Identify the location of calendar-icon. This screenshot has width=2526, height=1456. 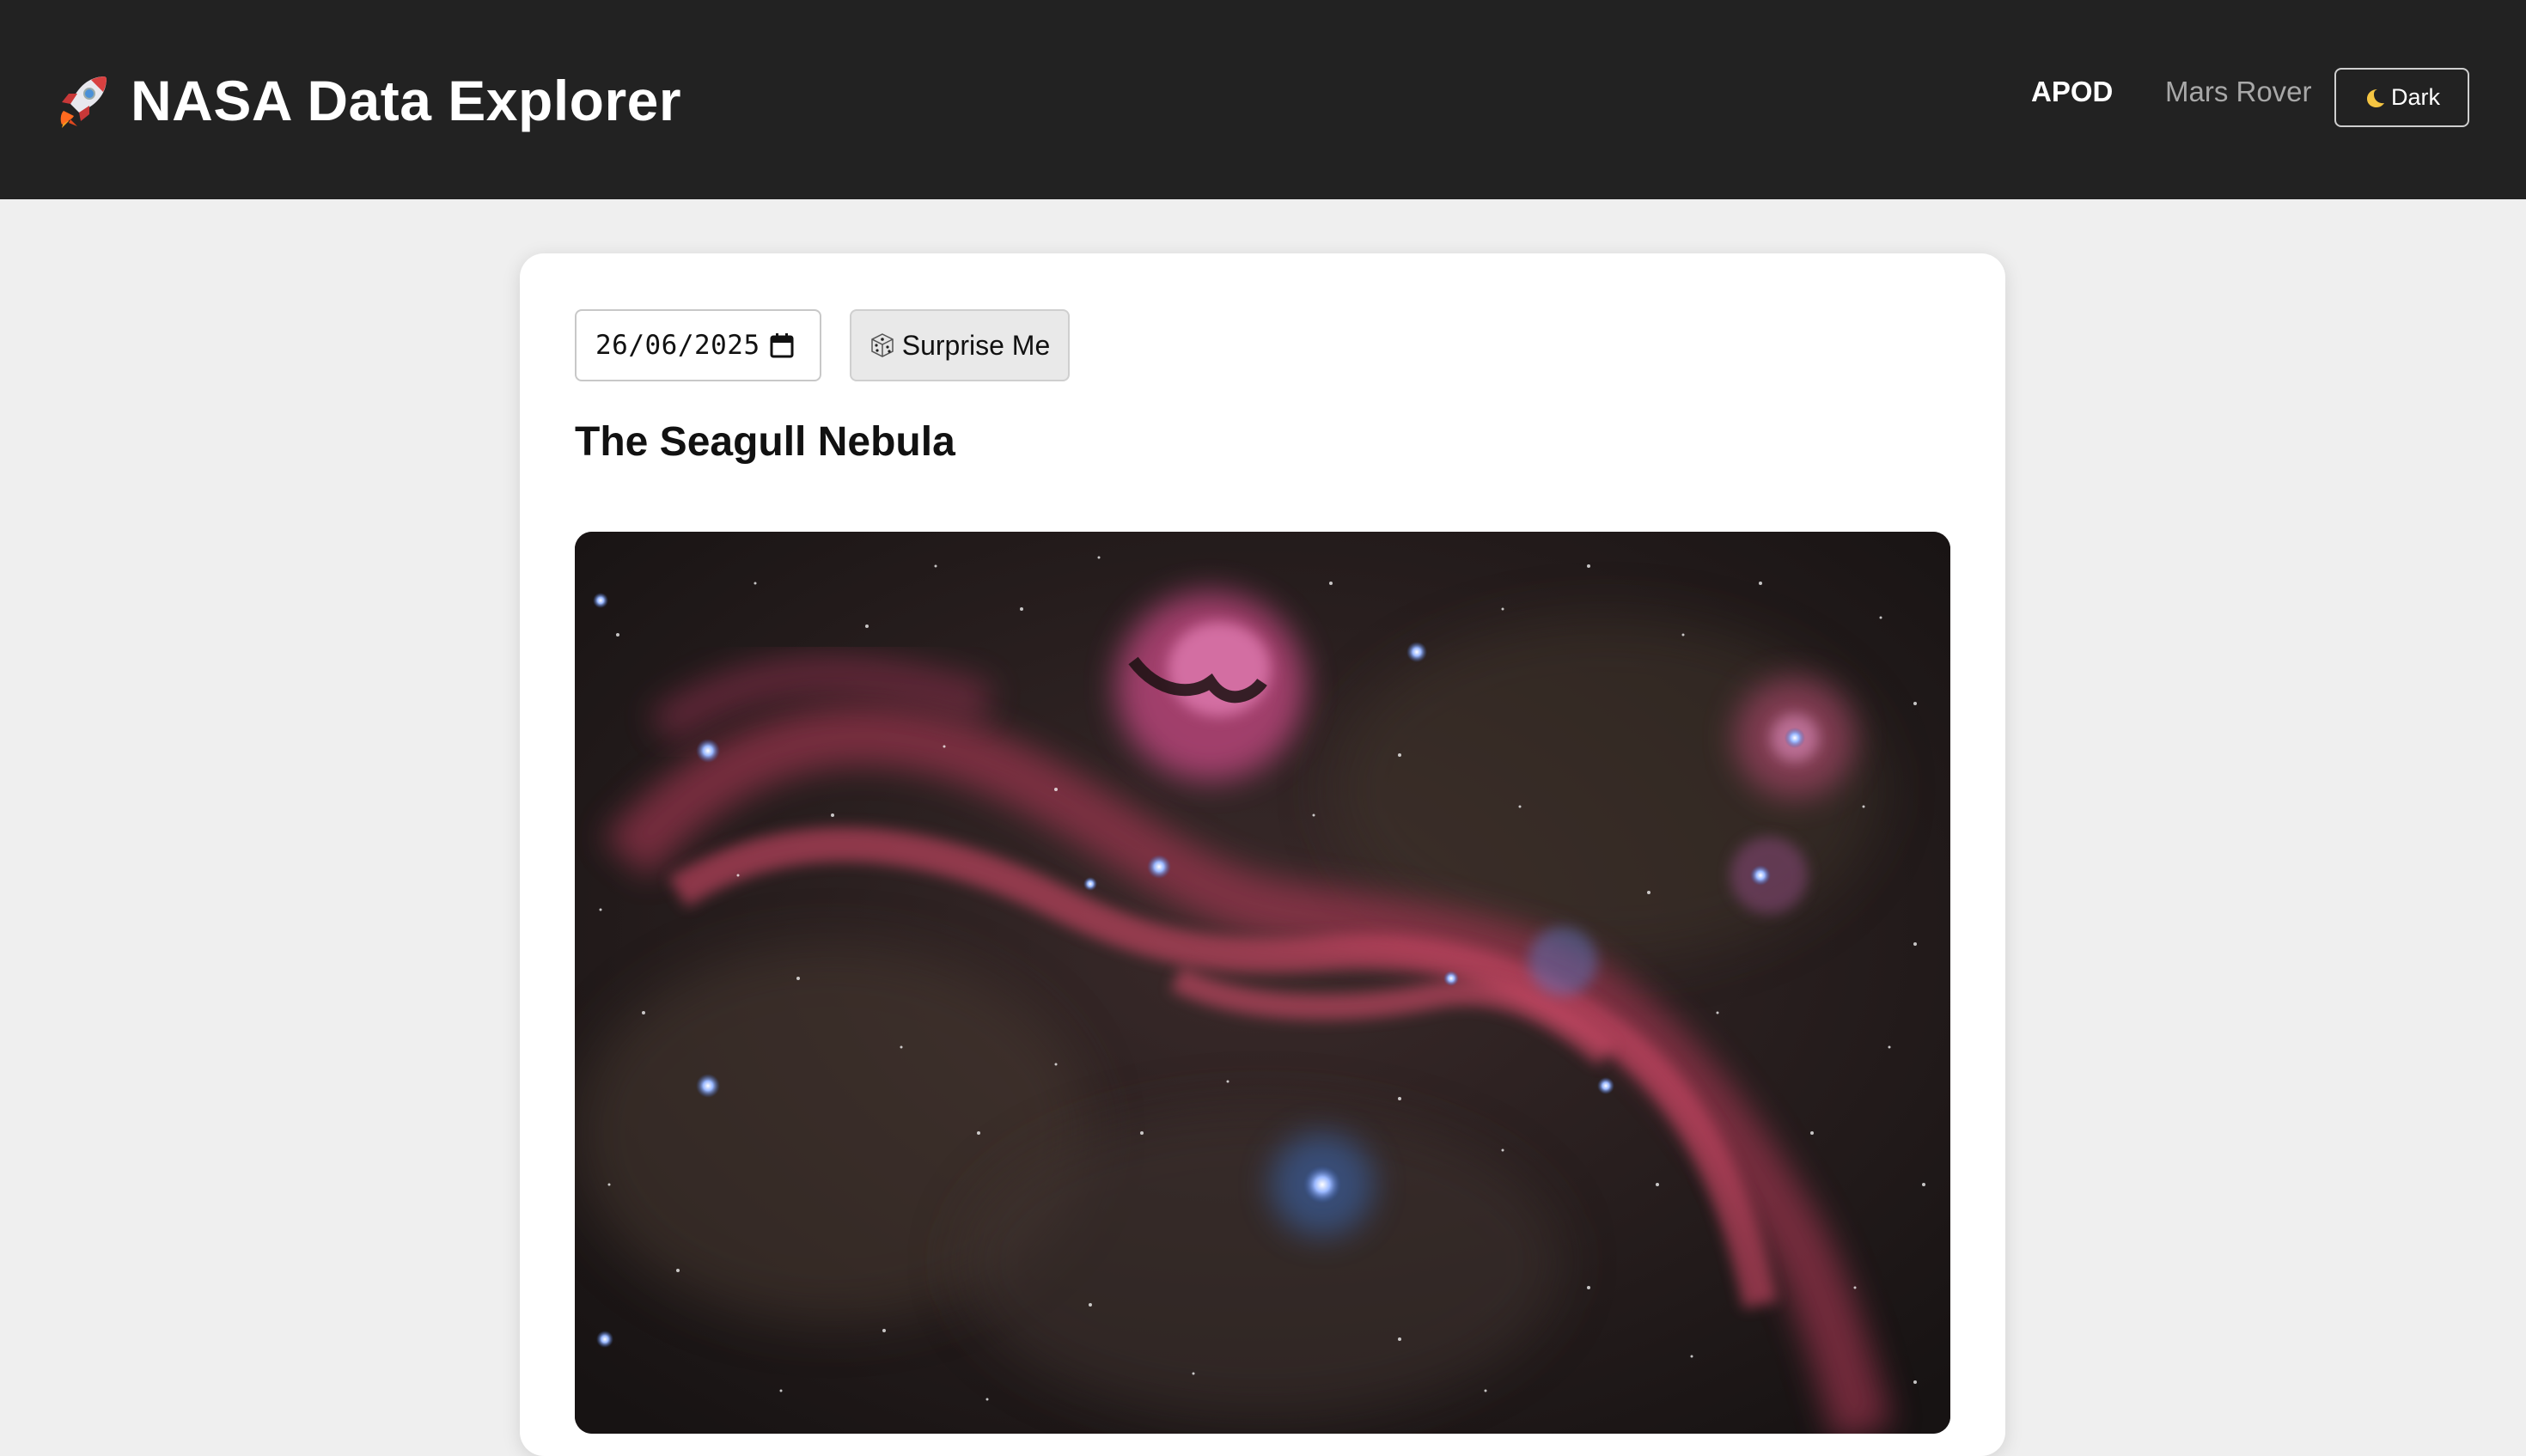
(782, 345).